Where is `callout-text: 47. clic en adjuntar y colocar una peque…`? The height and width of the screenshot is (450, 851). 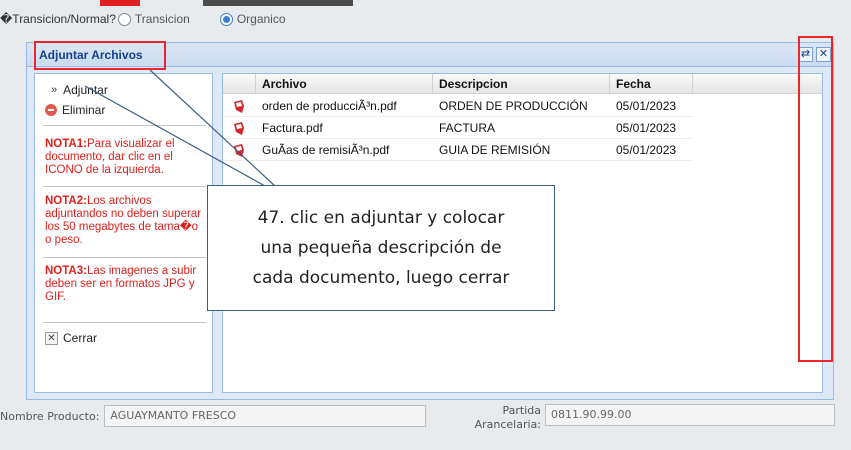 callout-text: 47. clic en adjuntar y colocar una peque… is located at coordinates (381, 248).